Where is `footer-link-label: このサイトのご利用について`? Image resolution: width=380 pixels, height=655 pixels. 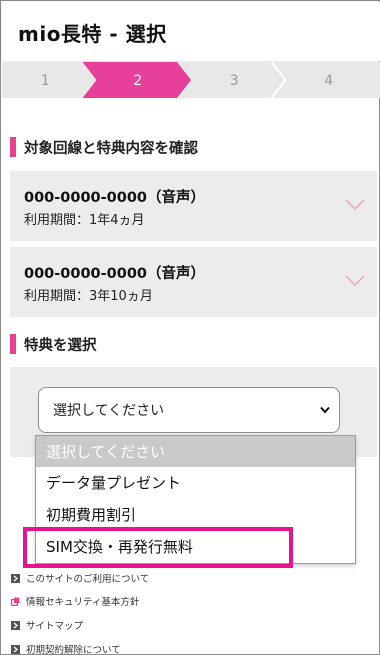
footer-link-label: このサイトのご利用について is located at coordinates (88, 579).